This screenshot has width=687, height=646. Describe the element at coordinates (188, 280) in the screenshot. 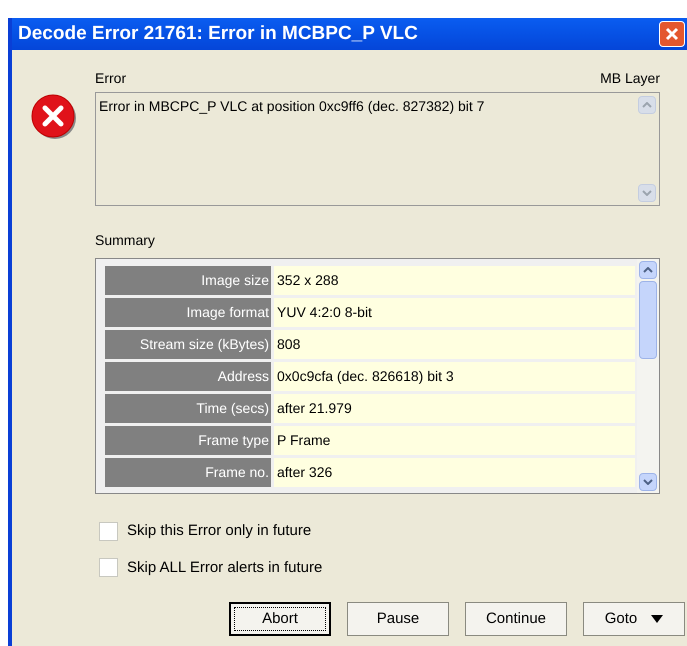

I see `field-name: Image size` at that location.